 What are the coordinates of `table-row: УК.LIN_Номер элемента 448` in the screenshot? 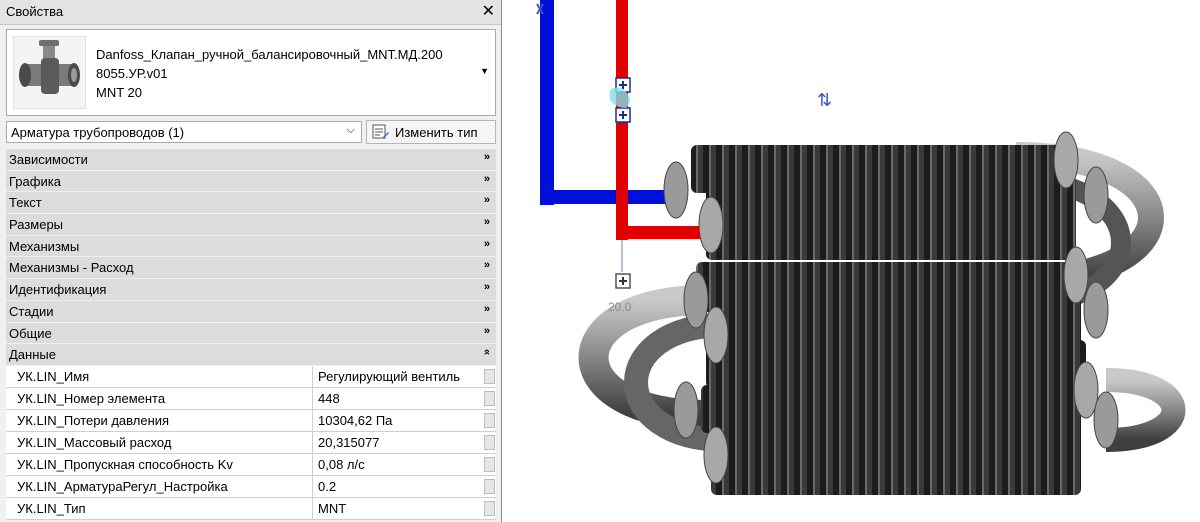 It's located at (251, 399).